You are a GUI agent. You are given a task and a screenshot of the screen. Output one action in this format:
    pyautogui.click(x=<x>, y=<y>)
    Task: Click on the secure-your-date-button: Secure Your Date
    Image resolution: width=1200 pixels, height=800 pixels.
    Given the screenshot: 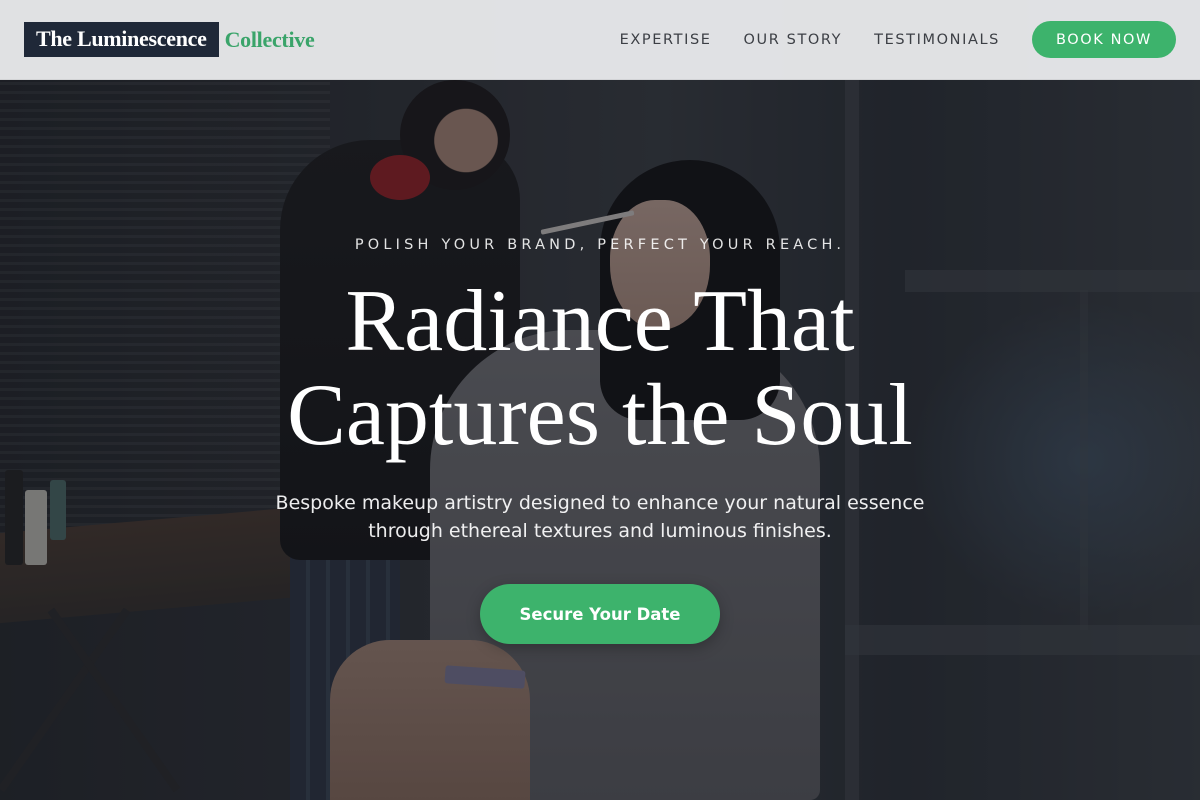 What is the action you would take?
    pyautogui.click(x=600, y=614)
    